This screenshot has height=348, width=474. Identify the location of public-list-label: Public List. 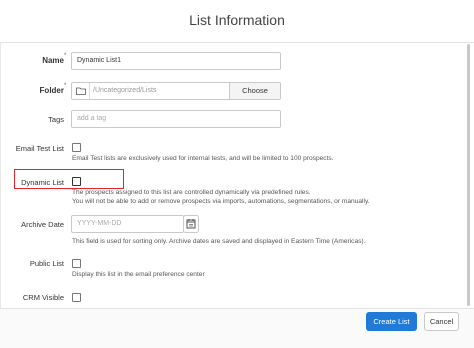
(46, 263).